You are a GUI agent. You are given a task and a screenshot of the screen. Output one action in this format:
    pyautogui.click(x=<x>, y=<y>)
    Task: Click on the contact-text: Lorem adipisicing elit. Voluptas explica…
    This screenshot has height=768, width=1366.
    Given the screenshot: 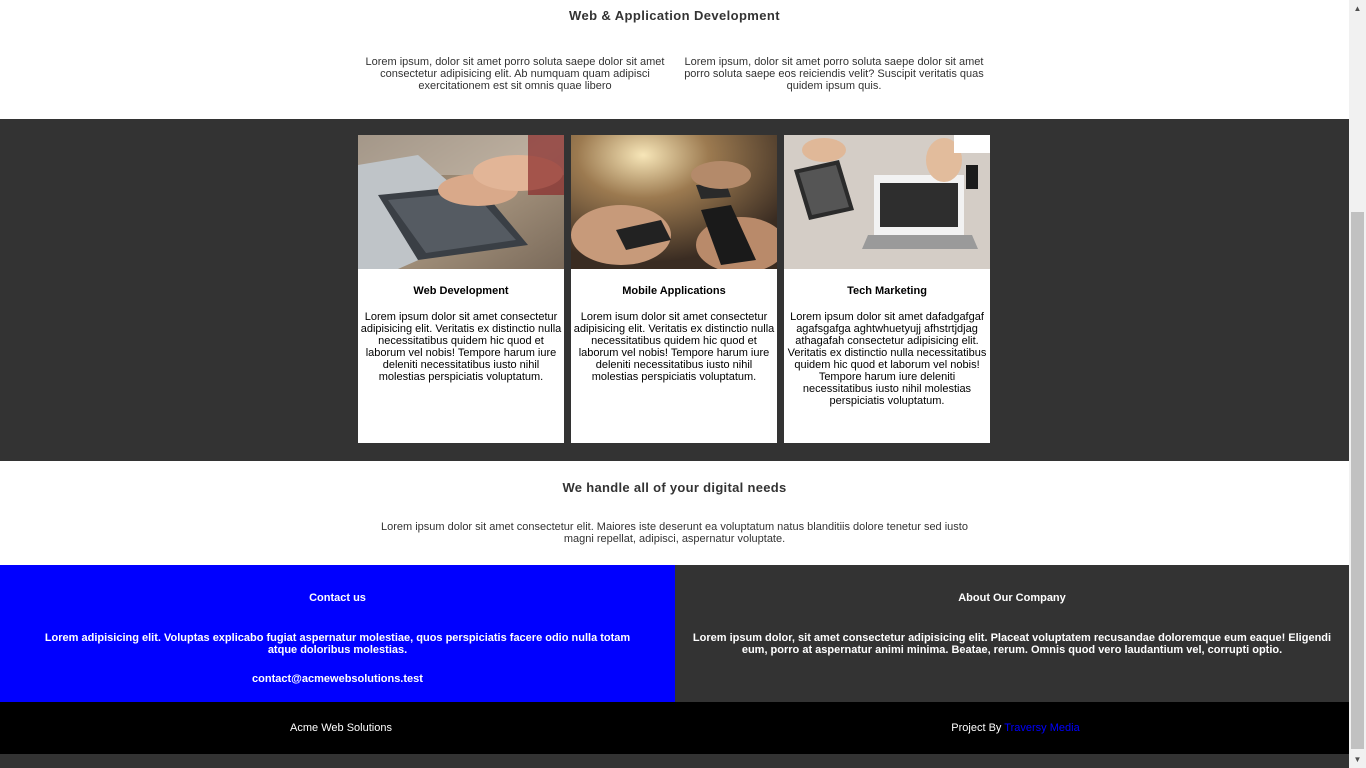 What is the action you would take?
    pyautogui.click(x=337, y=644)
    